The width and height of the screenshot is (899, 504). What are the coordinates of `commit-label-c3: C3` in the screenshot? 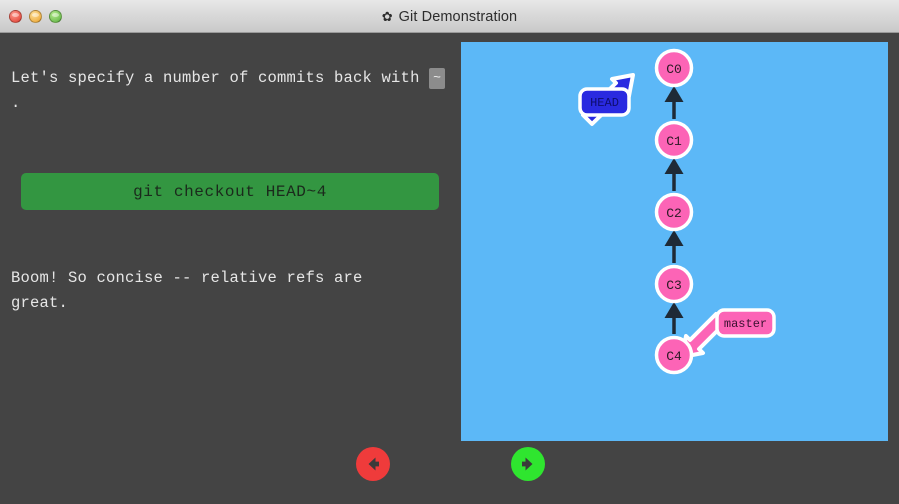 It's located at (674, 285).